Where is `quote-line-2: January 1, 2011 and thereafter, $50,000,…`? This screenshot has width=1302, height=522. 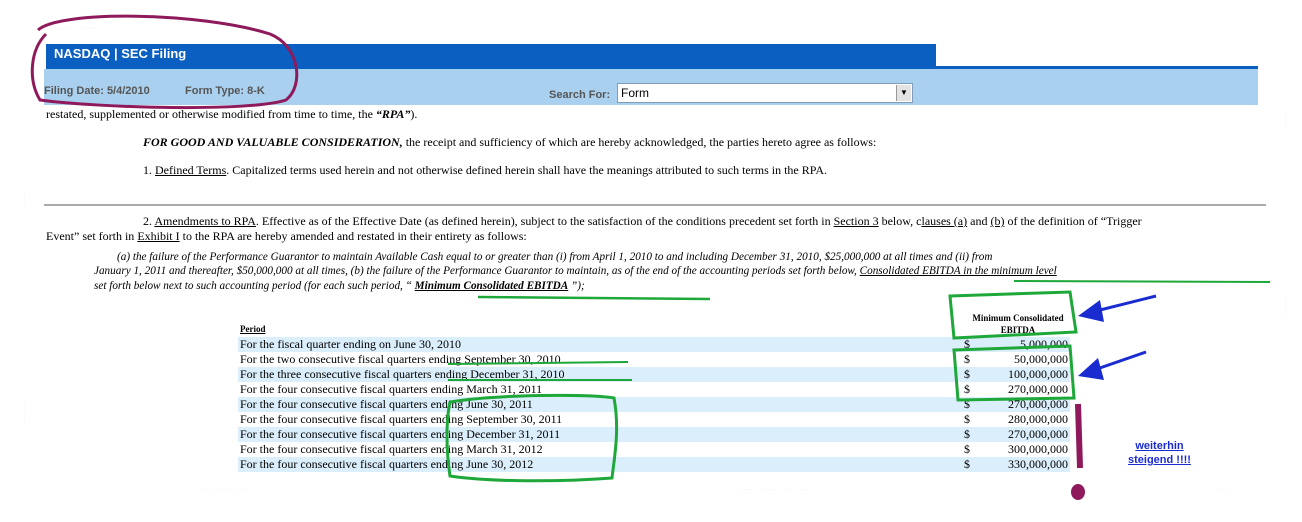
quote-line-2: January 1, 2011 and thereafter, $50,000,… is located at coordinates (575, 271).